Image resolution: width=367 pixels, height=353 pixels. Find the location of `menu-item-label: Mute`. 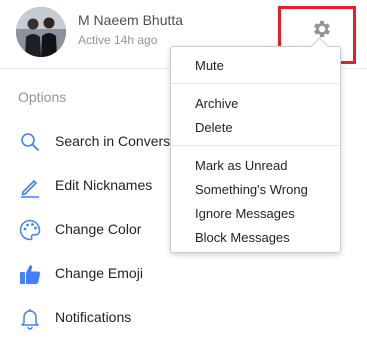

menu-item-label: Mute is located at coordinates (209, 65).